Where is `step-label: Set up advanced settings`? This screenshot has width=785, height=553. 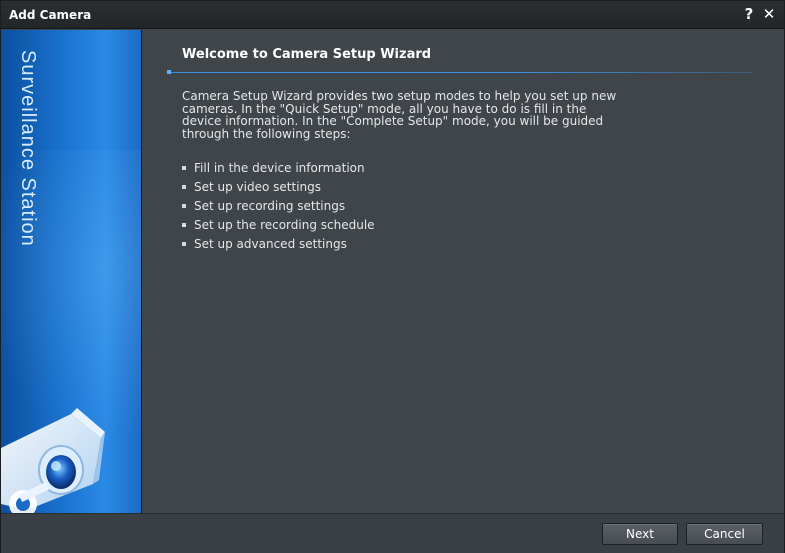 step-label: Set up advanced settings is located at coordinates (270, 244).